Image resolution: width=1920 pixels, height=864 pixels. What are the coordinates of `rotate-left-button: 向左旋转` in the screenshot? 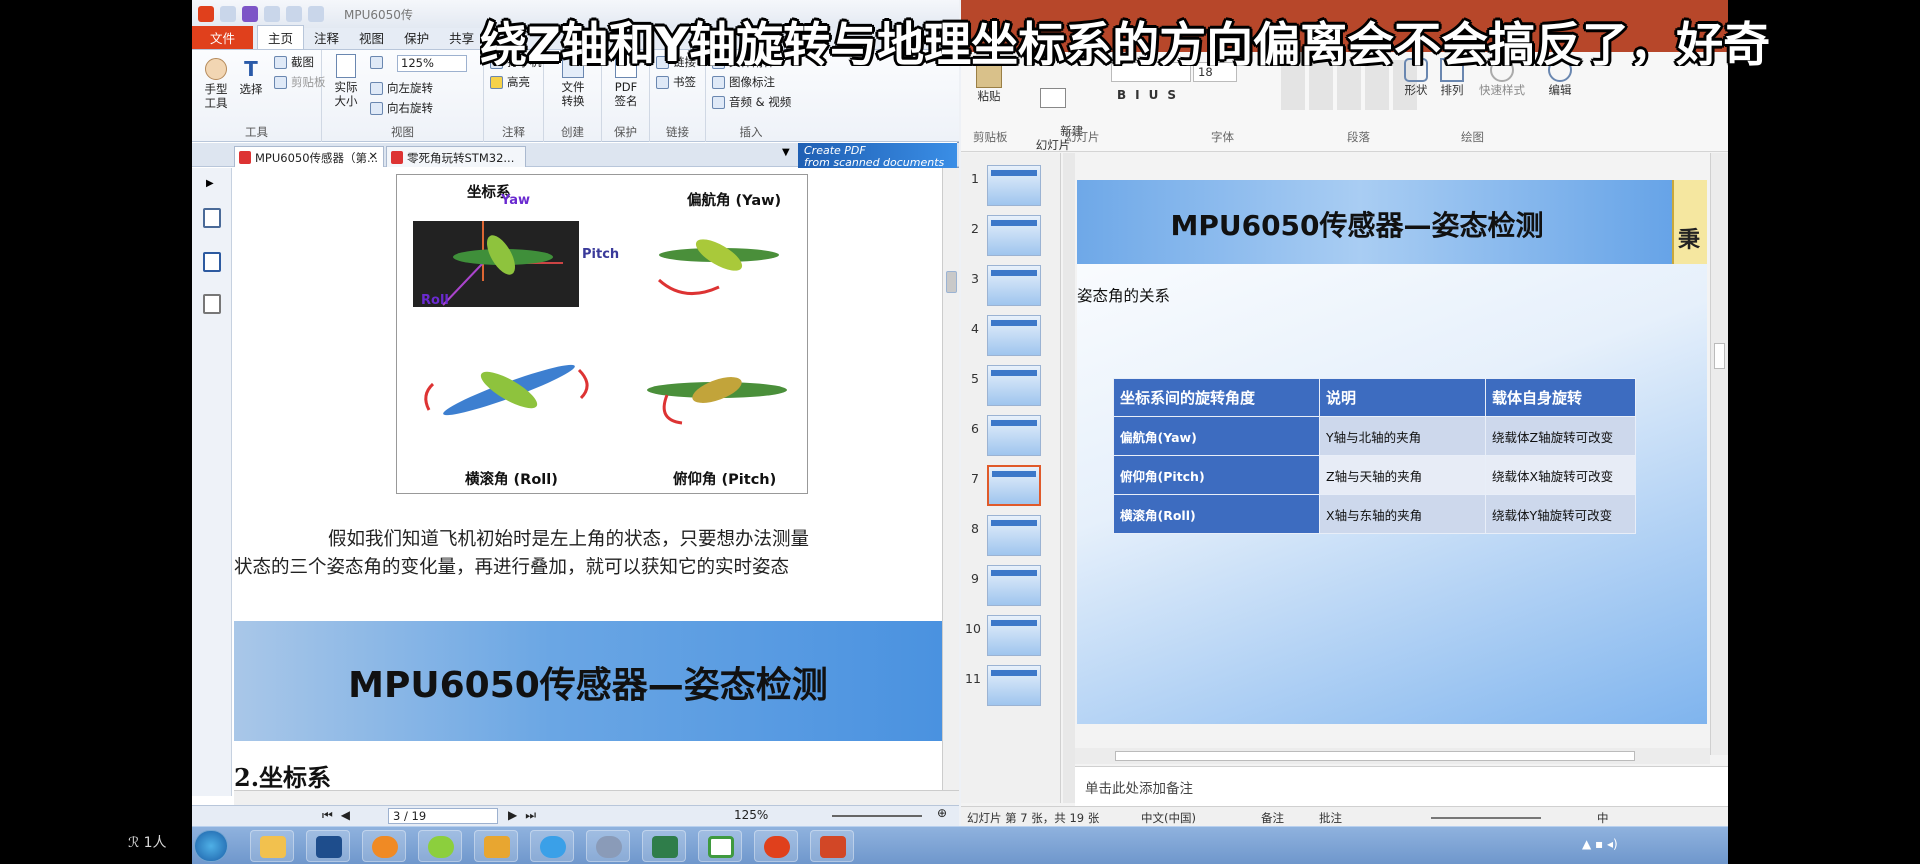 It's located at (401, 88).